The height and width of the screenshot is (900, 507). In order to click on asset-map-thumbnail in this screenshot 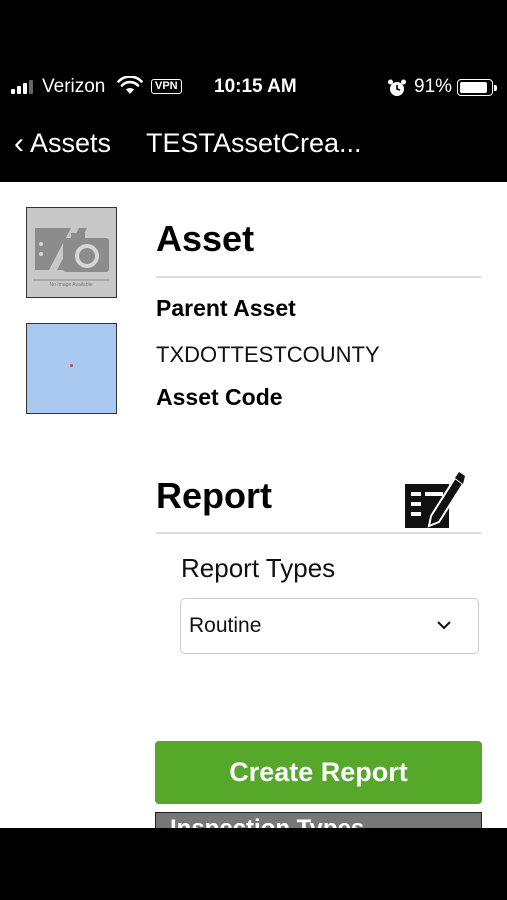, I will do `click(71, 368)`.